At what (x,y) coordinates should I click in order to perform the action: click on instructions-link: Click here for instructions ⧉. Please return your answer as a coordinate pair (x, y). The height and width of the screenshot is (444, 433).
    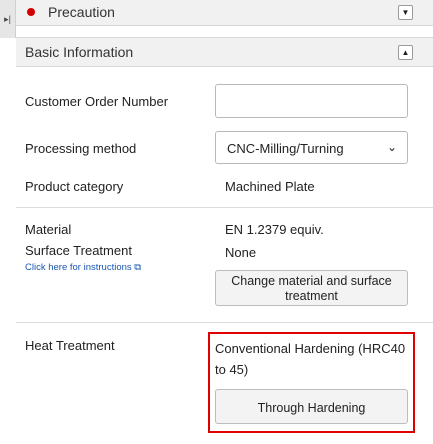
    Looking at the image, I should click on (83, 267).